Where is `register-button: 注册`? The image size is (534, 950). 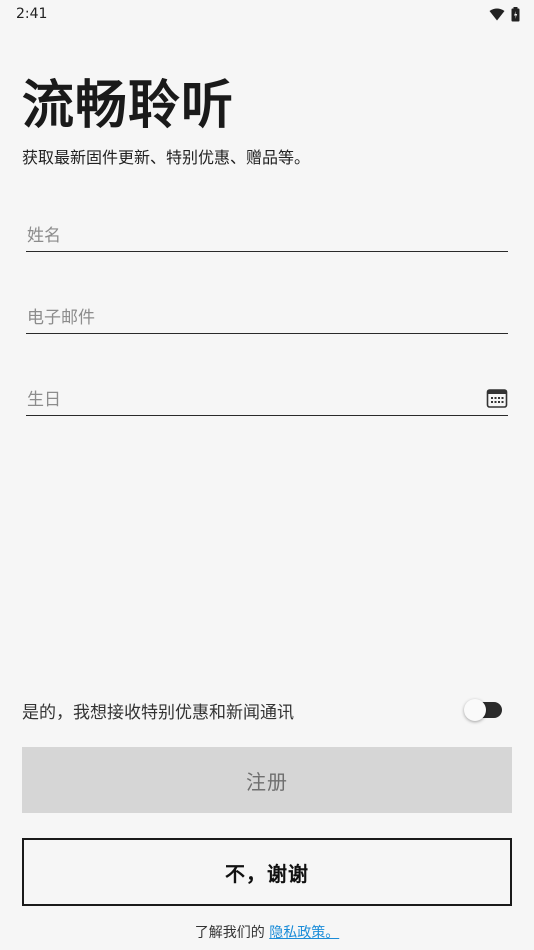 register-button: 注册 is located at coordinates (267, 780).